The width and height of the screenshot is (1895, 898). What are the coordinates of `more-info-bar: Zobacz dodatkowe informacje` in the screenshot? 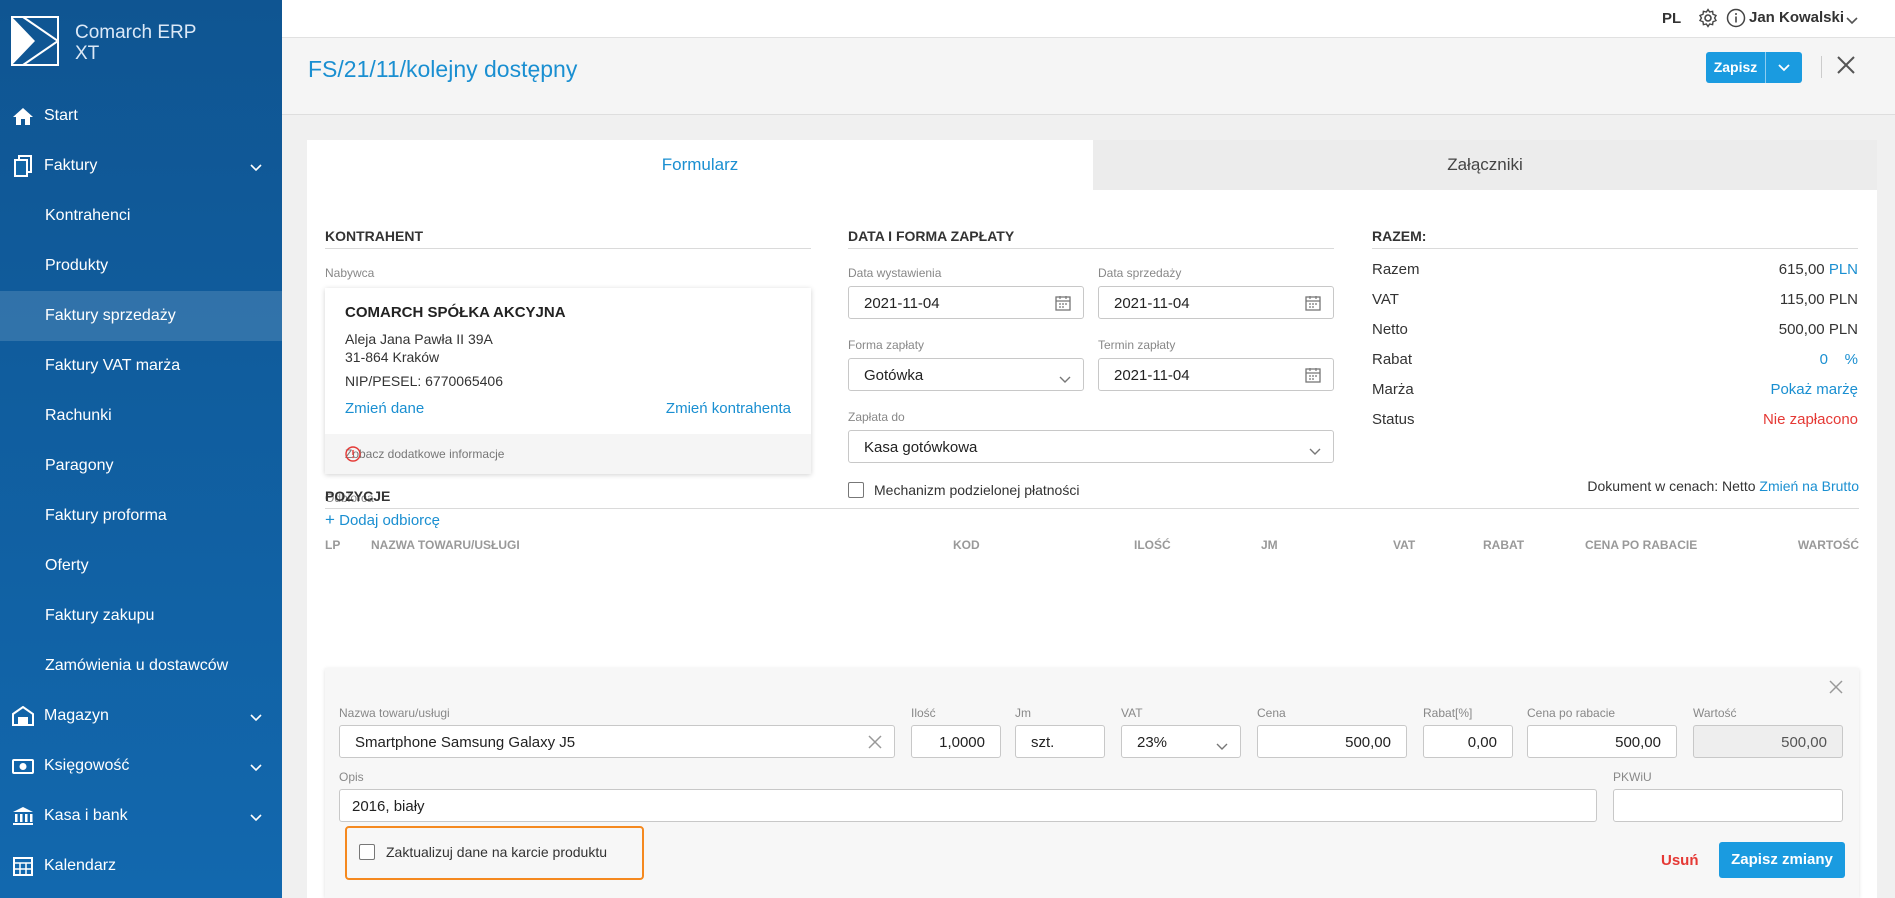 It's located at (568, 454).